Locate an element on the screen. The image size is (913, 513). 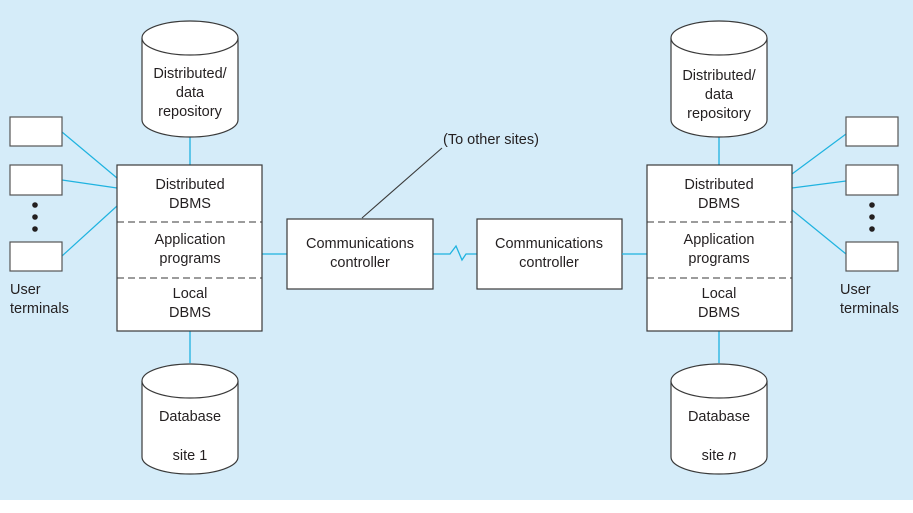
to-other-sites-label: (To other sites) is located at coordinates (491, 140).